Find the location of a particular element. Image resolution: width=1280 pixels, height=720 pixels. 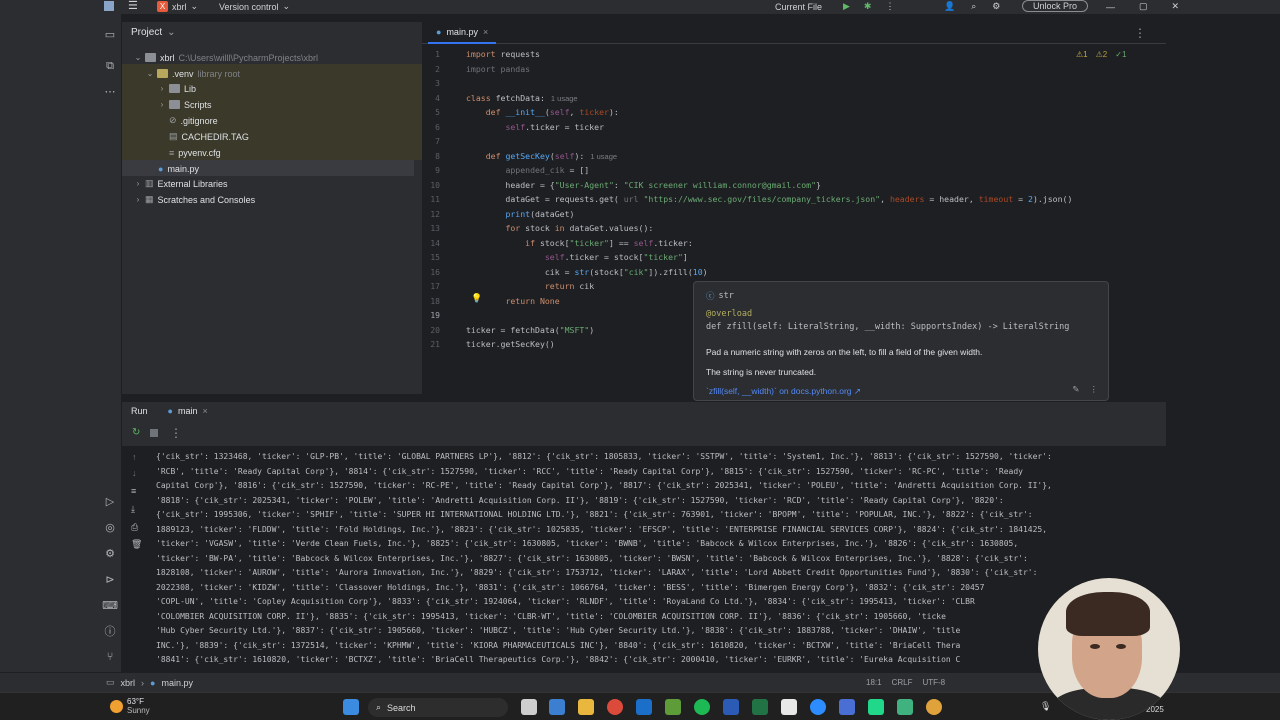

edit-icon: ✎ is located at coordinates (1075, 389).